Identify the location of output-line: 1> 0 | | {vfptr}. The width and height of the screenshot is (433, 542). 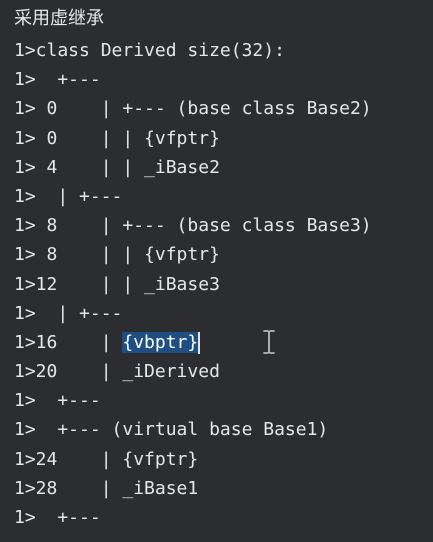
(117, 138).